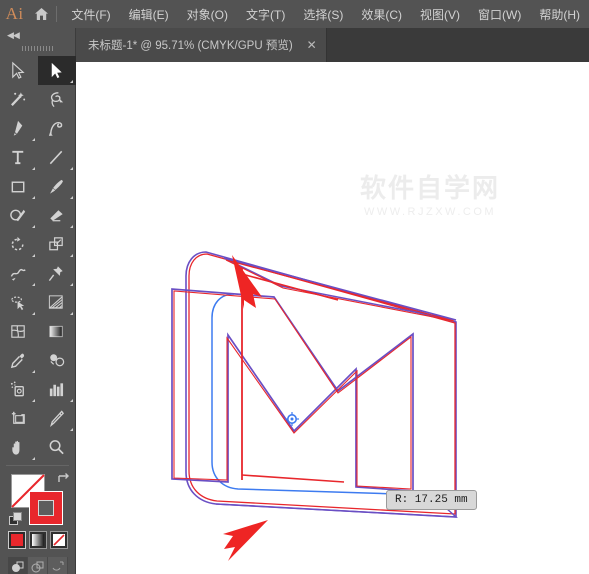 The width and height of the screenshot is (589, 574). What do you see at coordinates (149, 14) in the screenshot?
I see `menu-edit: 编辑(E)` at bounding box center [149, 14].